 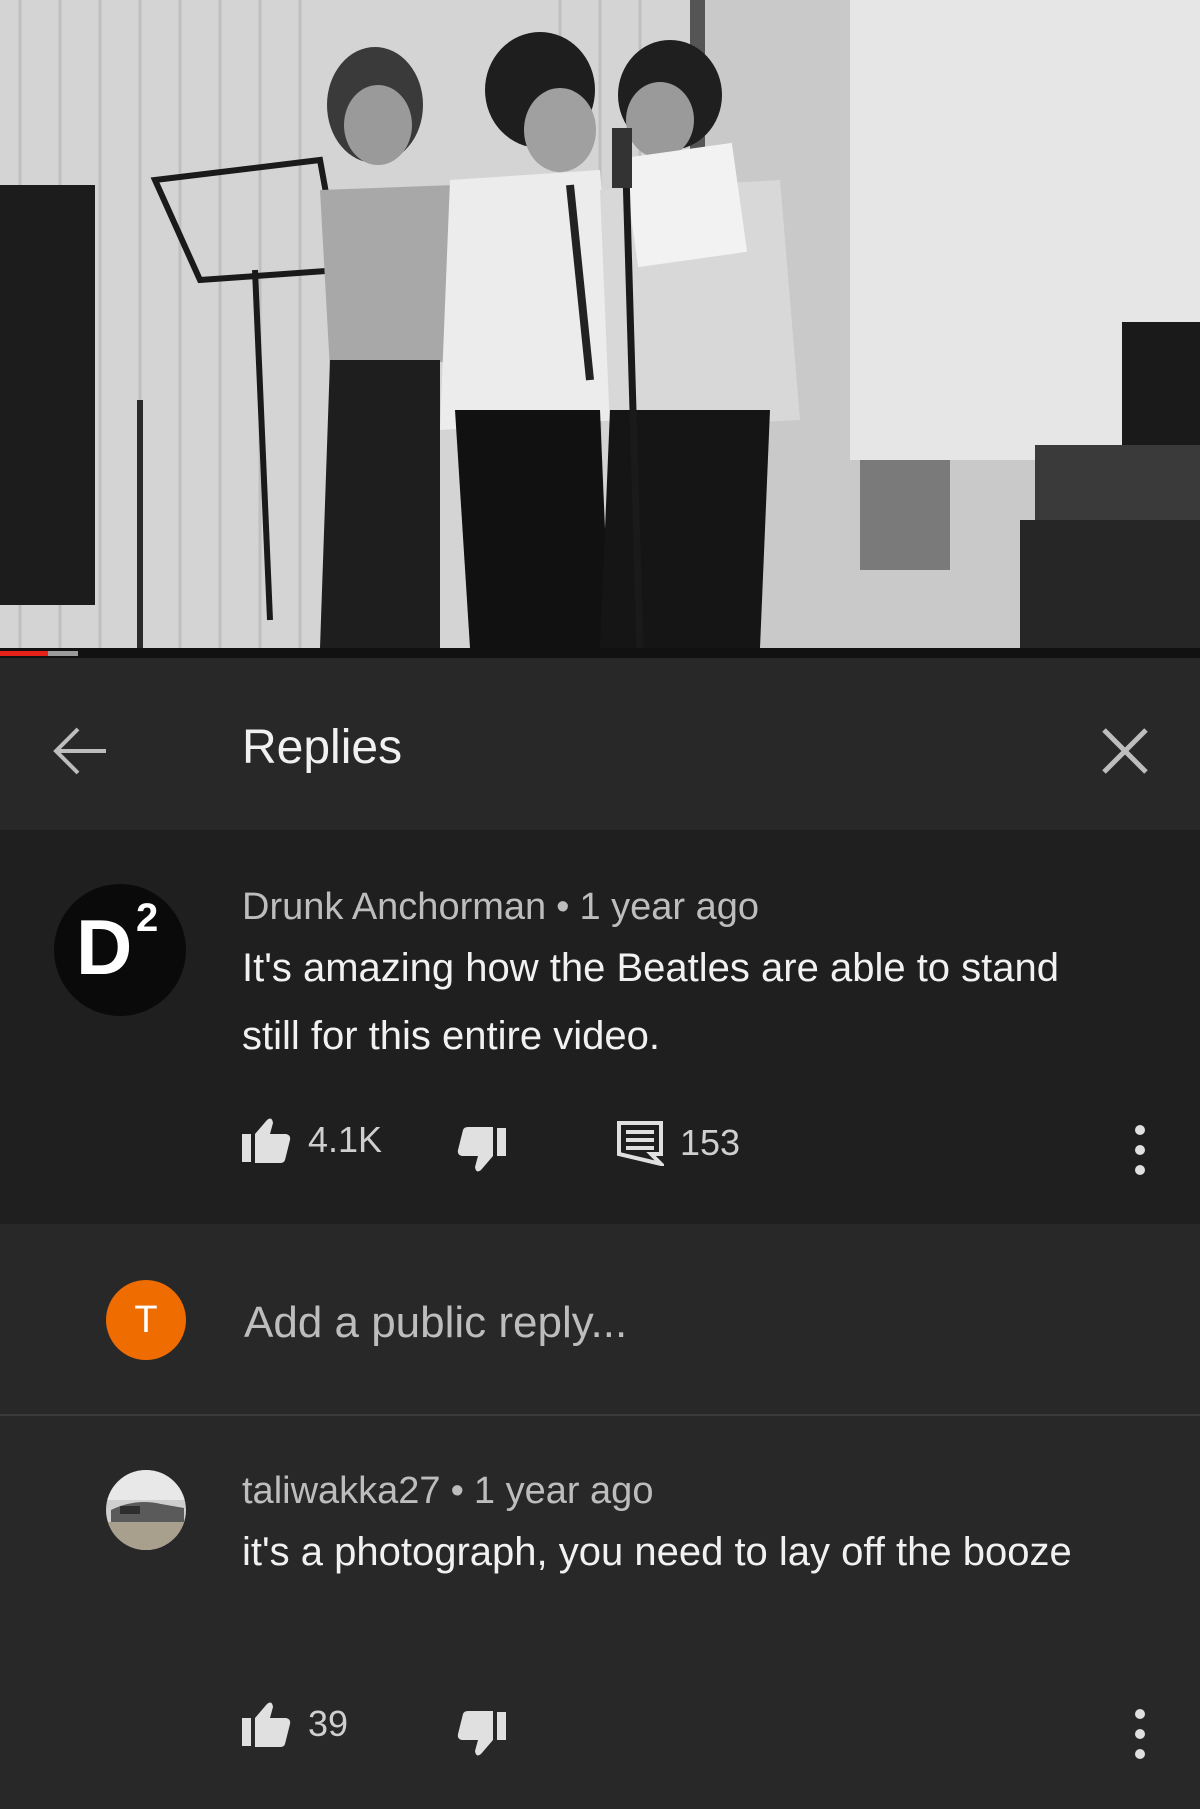 I want to click on video-progress-bar, so click(x=600, y=653).